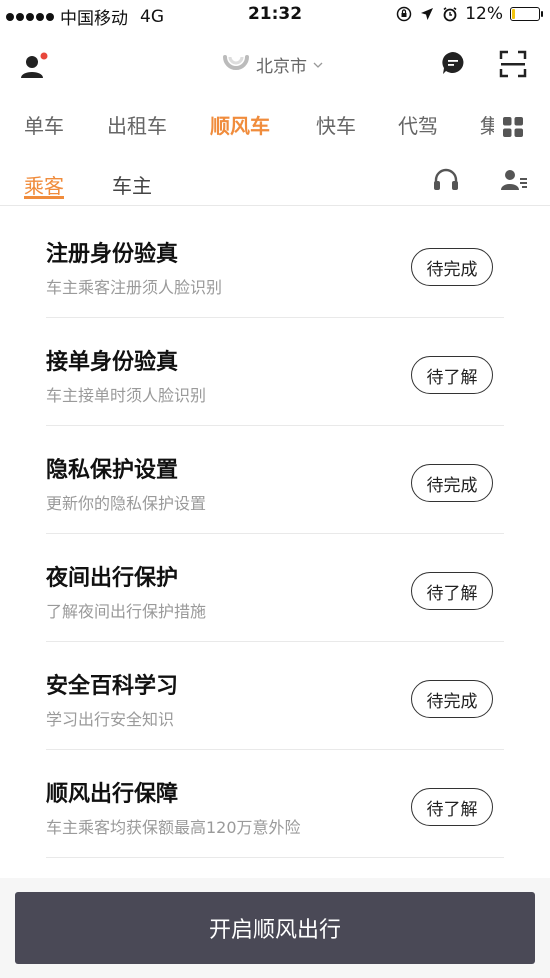 The width and height of the screenshot is (550, 978). What do you see at coordinates (126, 611) in the screenshot?
I see `item-subtitle: 了解夜间出行保护措施` at bounding box center [126, 611].